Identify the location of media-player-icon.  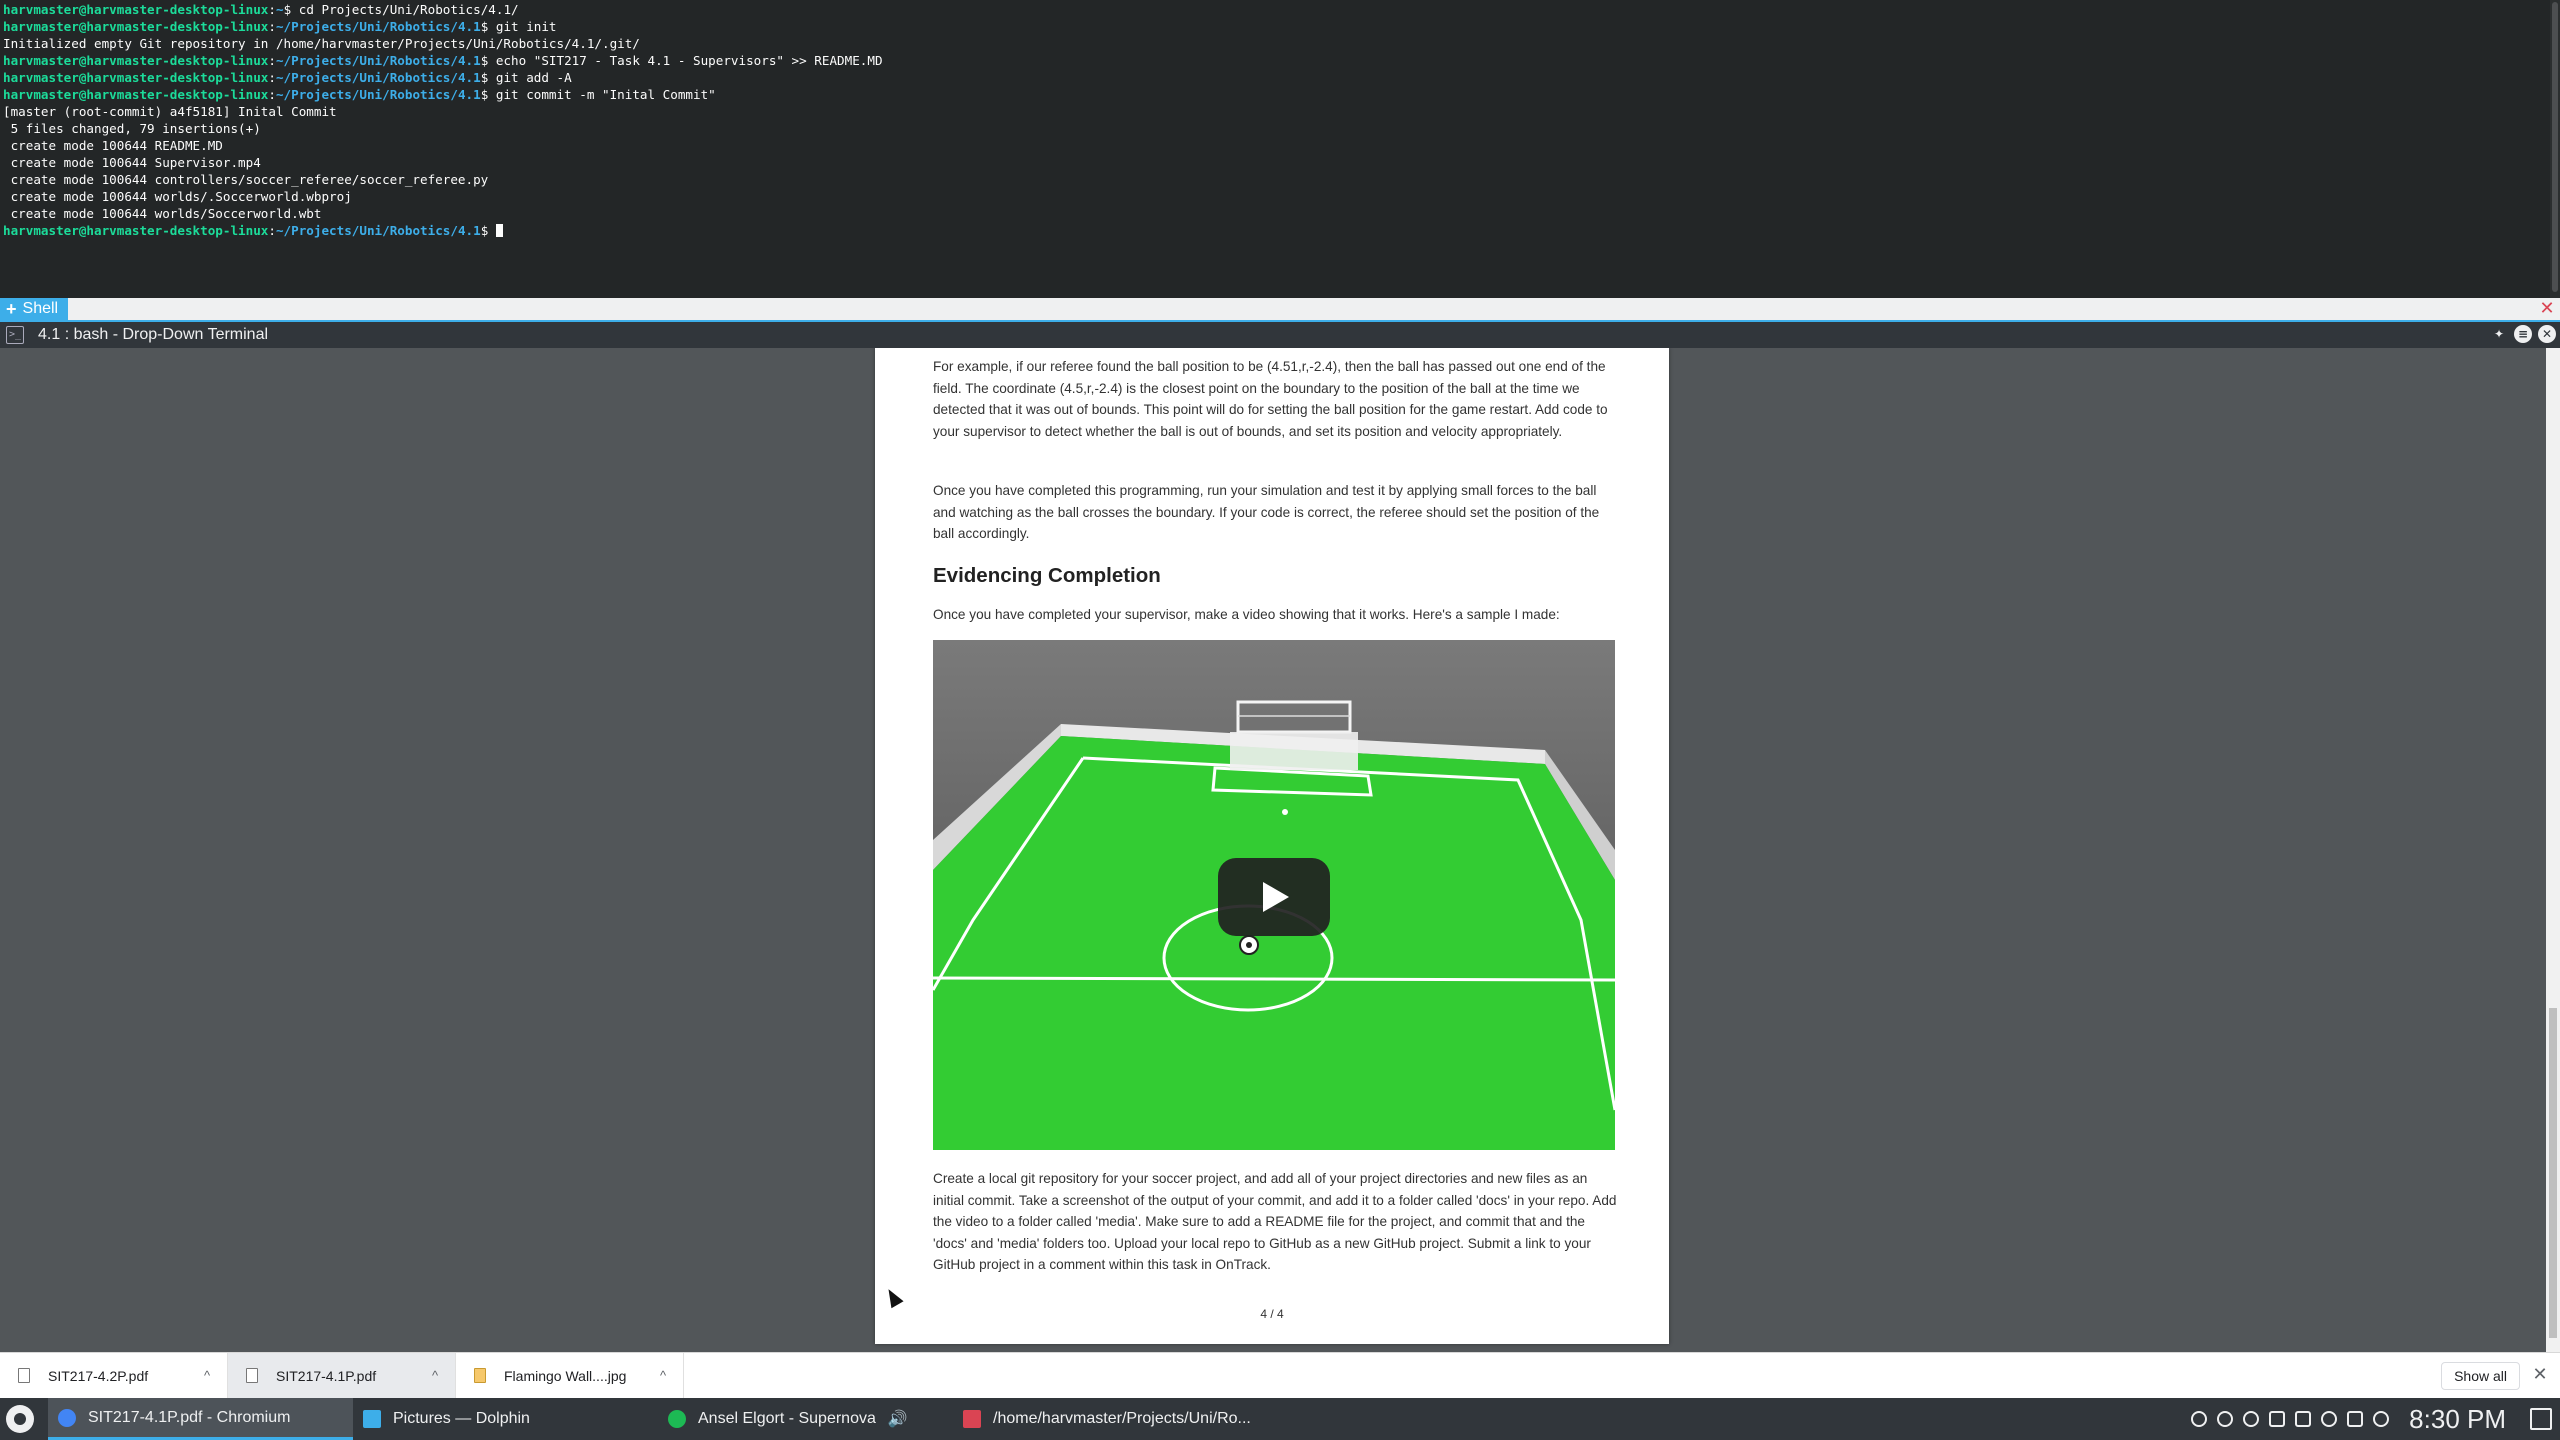
(2225, 1419).